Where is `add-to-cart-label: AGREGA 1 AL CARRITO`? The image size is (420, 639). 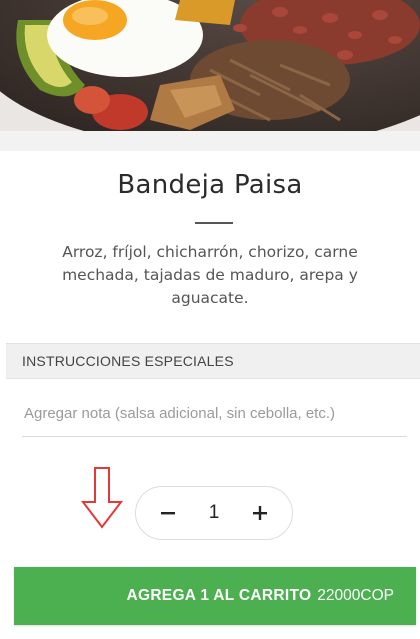
add-to-cart-label: AGREGA 1 AL CARRITO is located at coordinates (219, 595).